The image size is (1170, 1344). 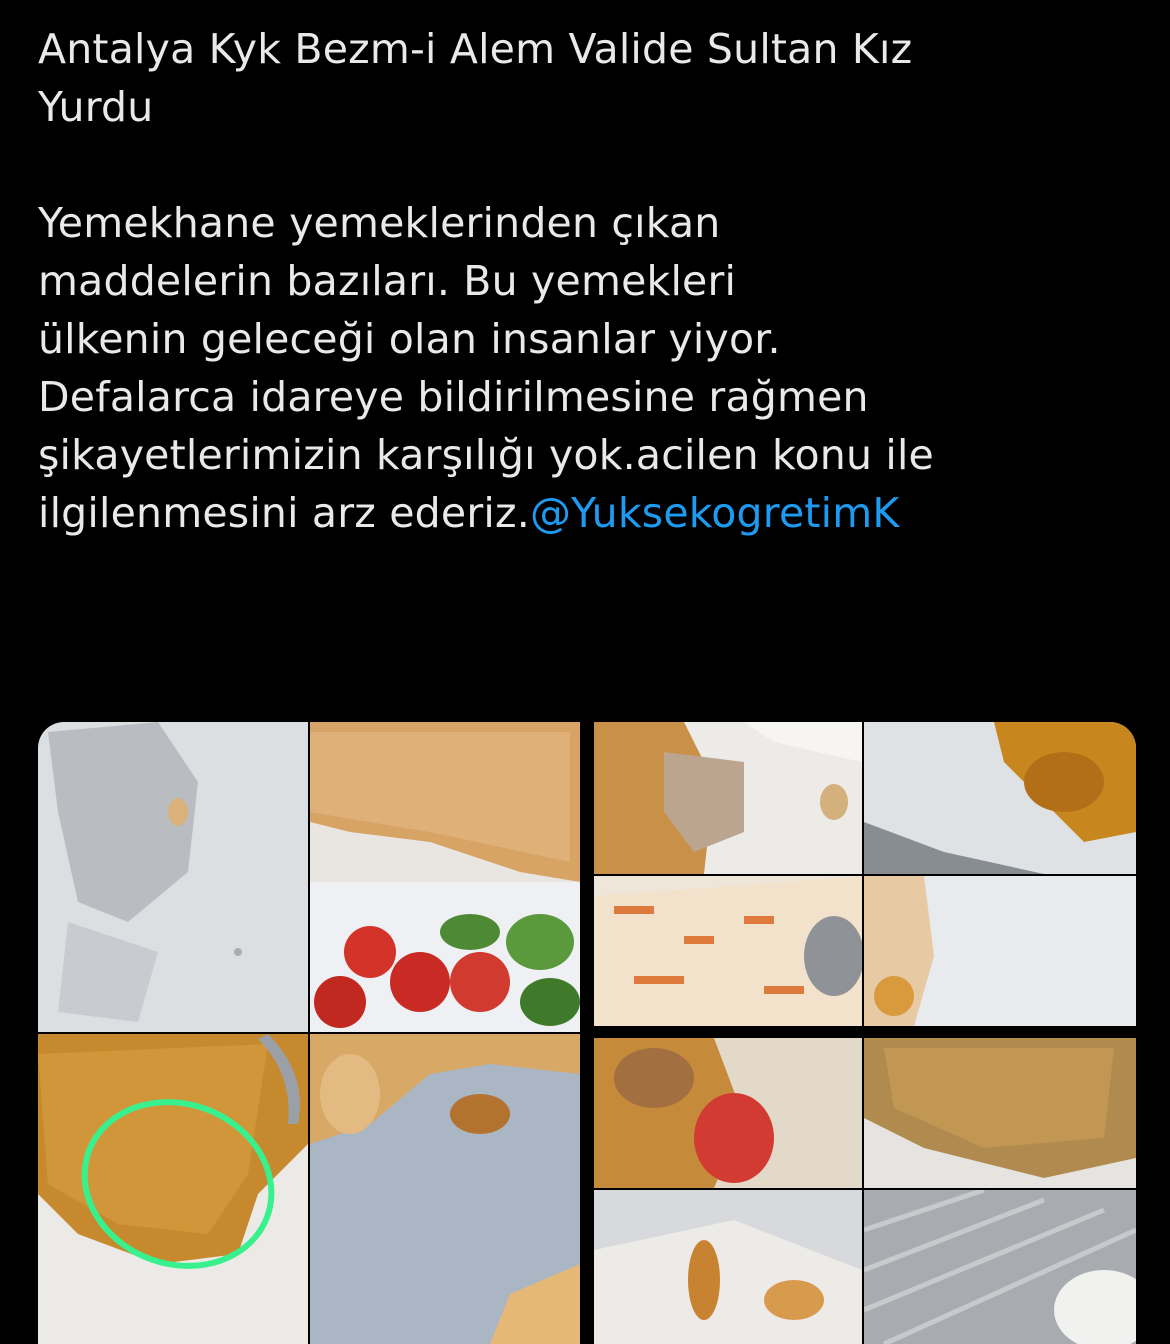 What do you see at coordinates (445, 802) in the screenshot?
I see `bread-slice-photo` at bounding box center [445, 802].